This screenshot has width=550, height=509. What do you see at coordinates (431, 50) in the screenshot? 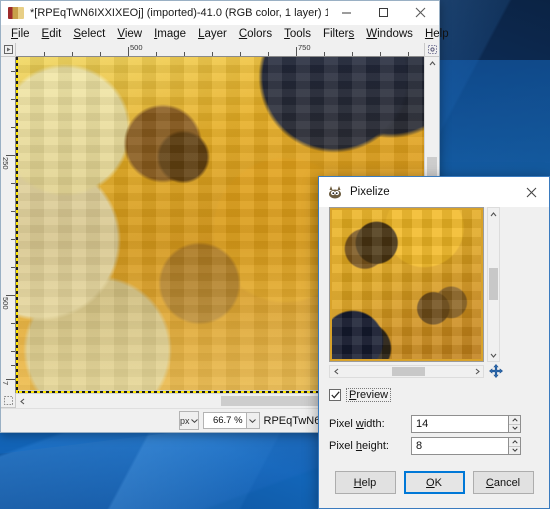
I see `quick-mask-corner` at bounding box center [431, 50].